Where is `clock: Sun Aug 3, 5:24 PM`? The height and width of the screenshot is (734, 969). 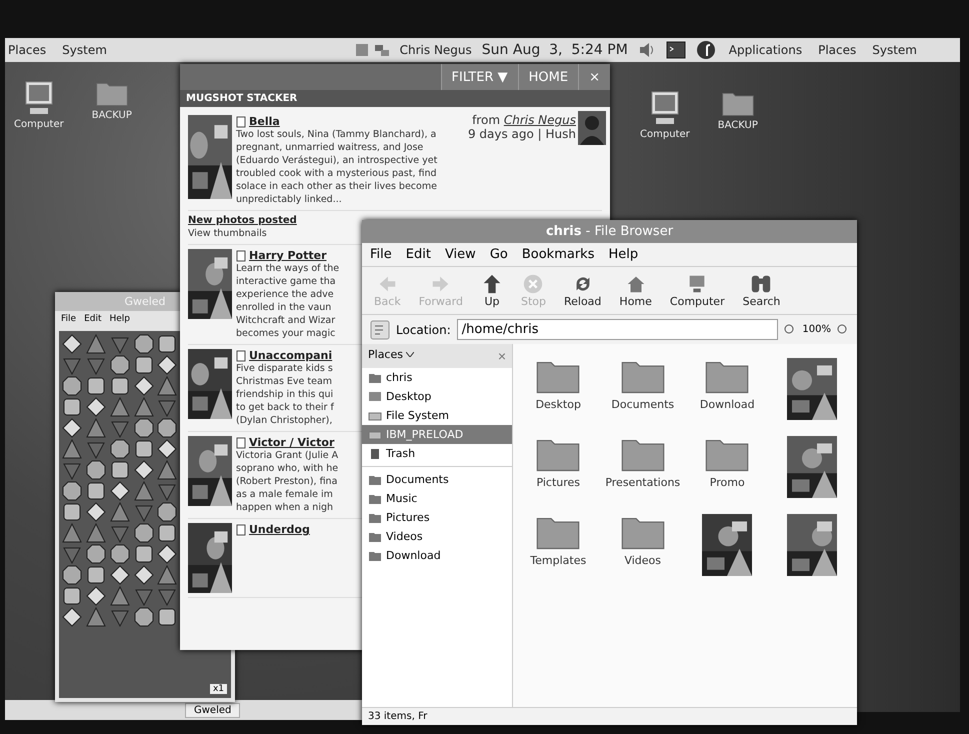
clock: Sun Aug 3, 5:24 PM is located at coordinates (555, 50).